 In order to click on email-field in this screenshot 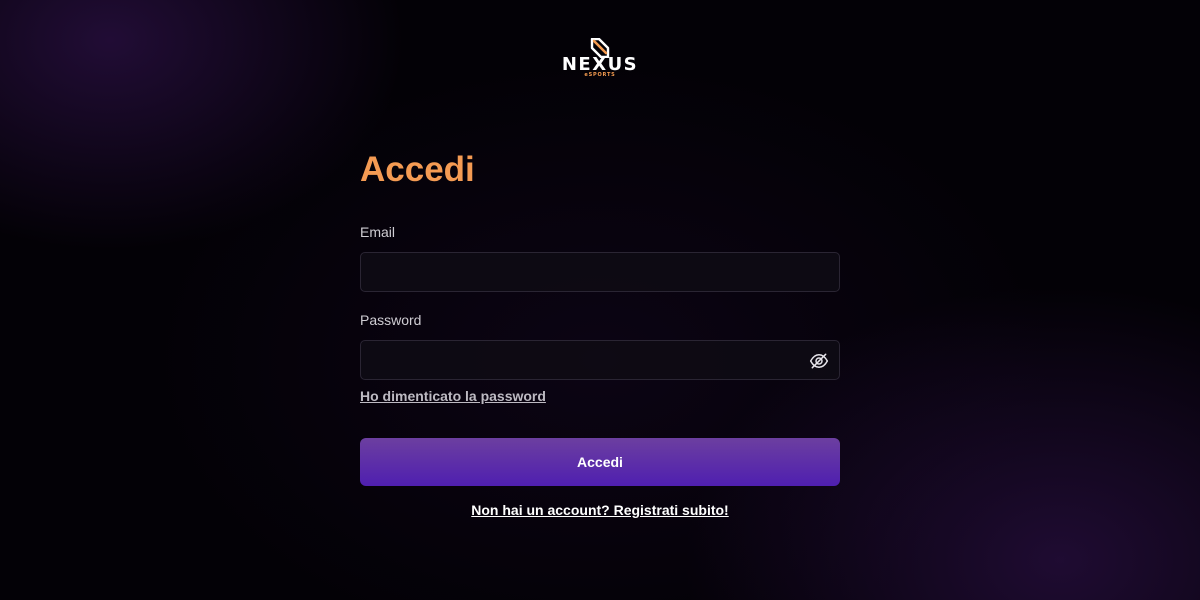, I will do `click(600, 272)`.